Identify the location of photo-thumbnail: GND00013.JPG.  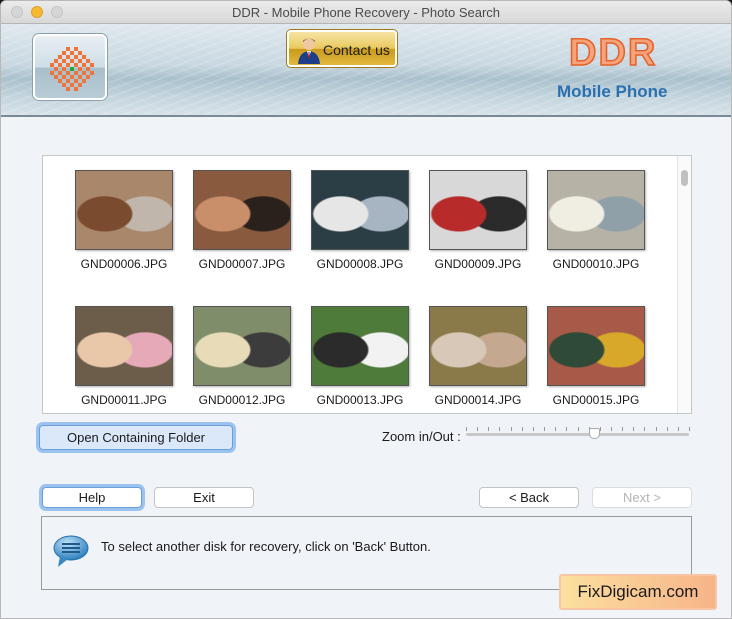
(360, 356).